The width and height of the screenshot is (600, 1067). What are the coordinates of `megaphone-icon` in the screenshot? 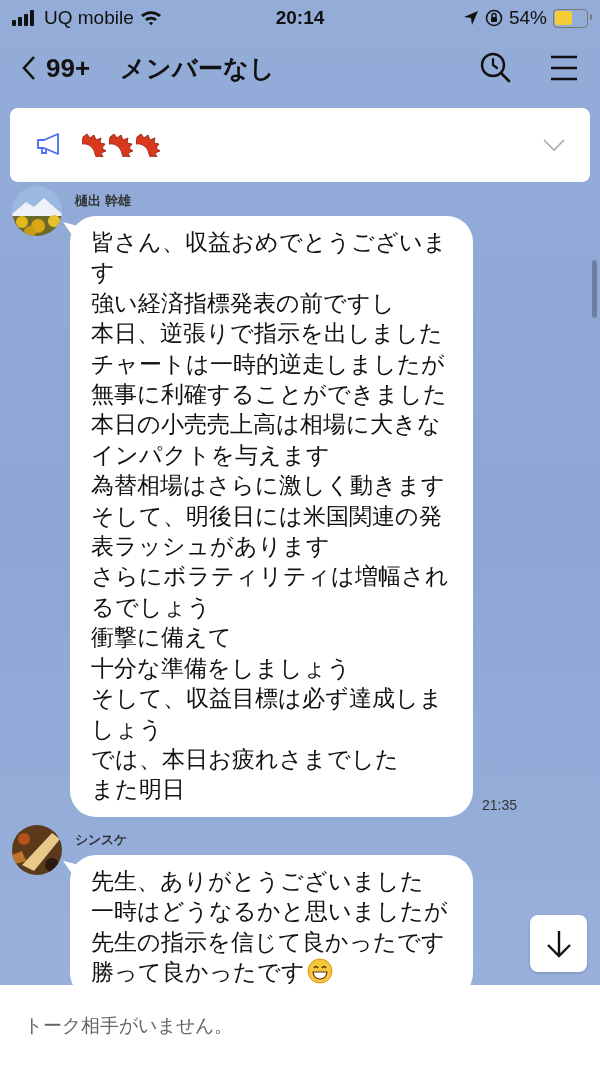 It's located at (49, 145).